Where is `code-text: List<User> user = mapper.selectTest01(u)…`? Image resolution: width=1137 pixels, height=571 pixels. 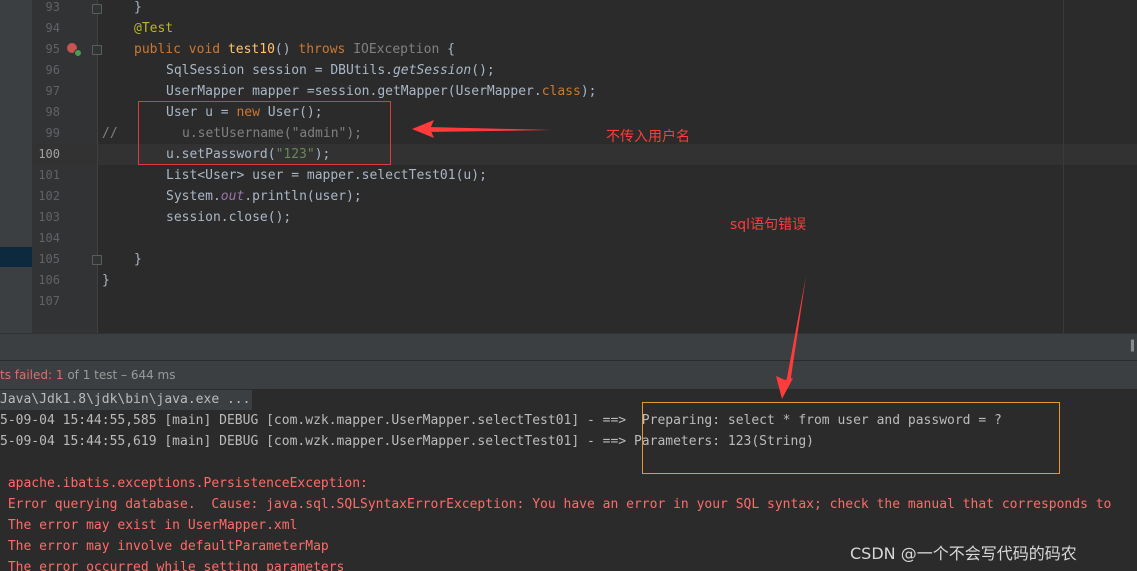 code-text: List<User> user = mapper.selectTest01(u)… is located at coordinates (326, 175).